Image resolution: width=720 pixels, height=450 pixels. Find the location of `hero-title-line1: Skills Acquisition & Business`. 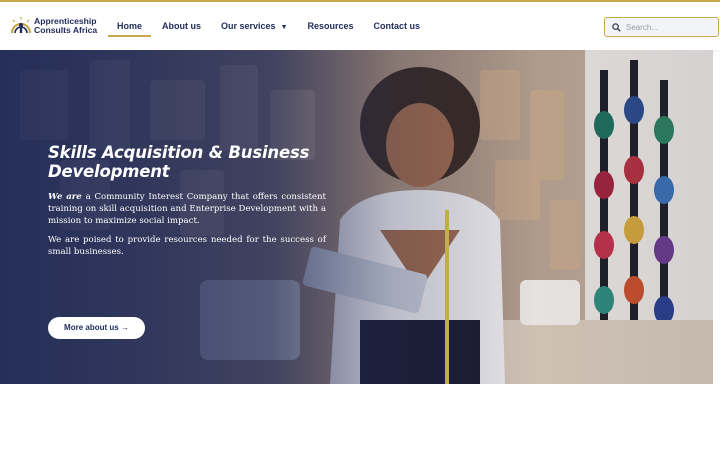

hero-title-line1: Skills Acquisition & Business is located at coordinates (179, 152).